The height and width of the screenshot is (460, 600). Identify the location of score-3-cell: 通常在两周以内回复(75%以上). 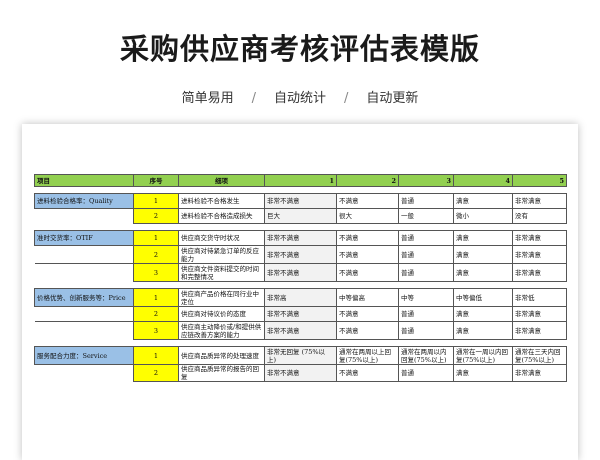
(426, 355).